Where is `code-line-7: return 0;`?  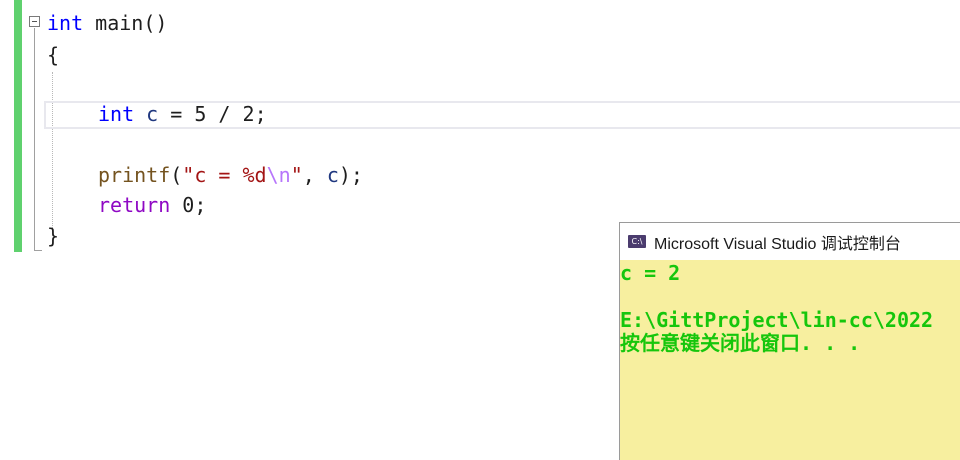
code-line-7: return 0; is located at coordinates (152, 205).